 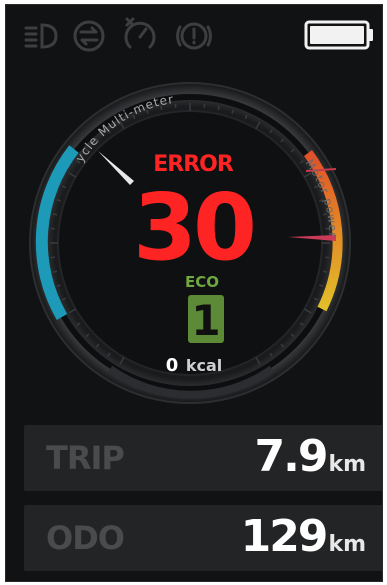 I want to click on trip-unit: km, so click(x=347, y=464).